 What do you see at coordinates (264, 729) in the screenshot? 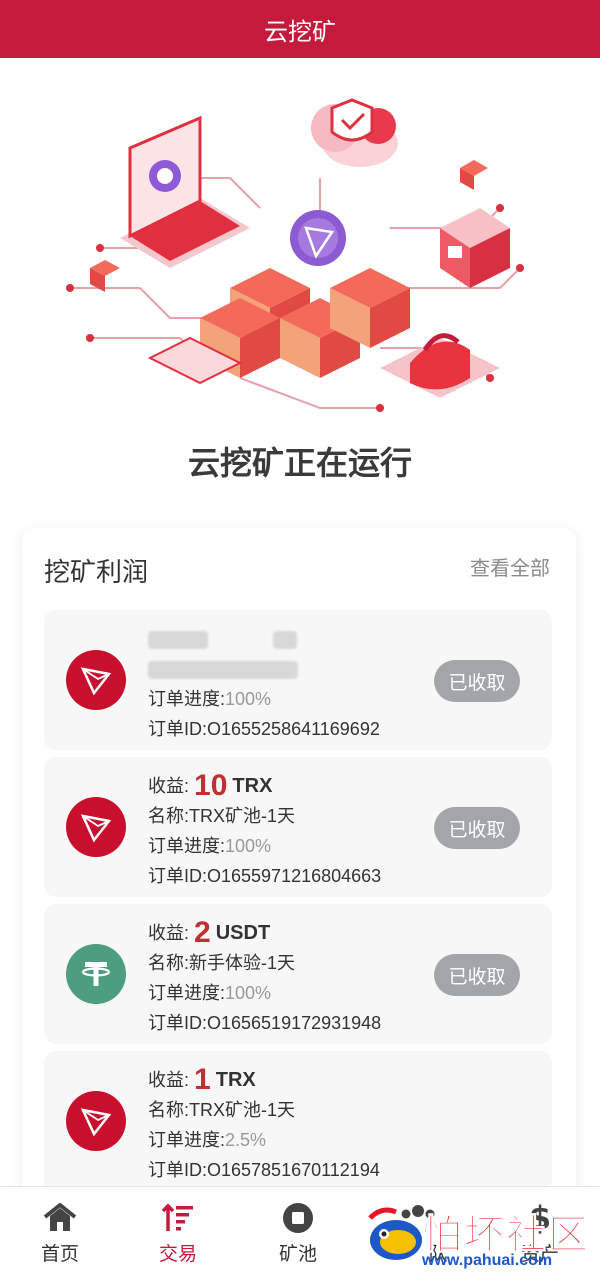
I see `order-id: 订单ID:O1655258641169692` at bounding box center [264, 729].